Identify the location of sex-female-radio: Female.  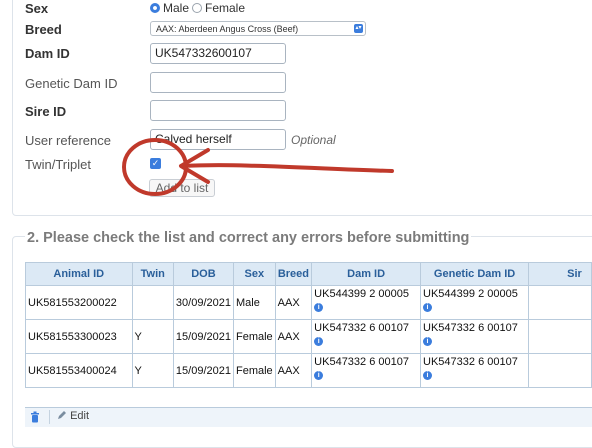
(218, 8).